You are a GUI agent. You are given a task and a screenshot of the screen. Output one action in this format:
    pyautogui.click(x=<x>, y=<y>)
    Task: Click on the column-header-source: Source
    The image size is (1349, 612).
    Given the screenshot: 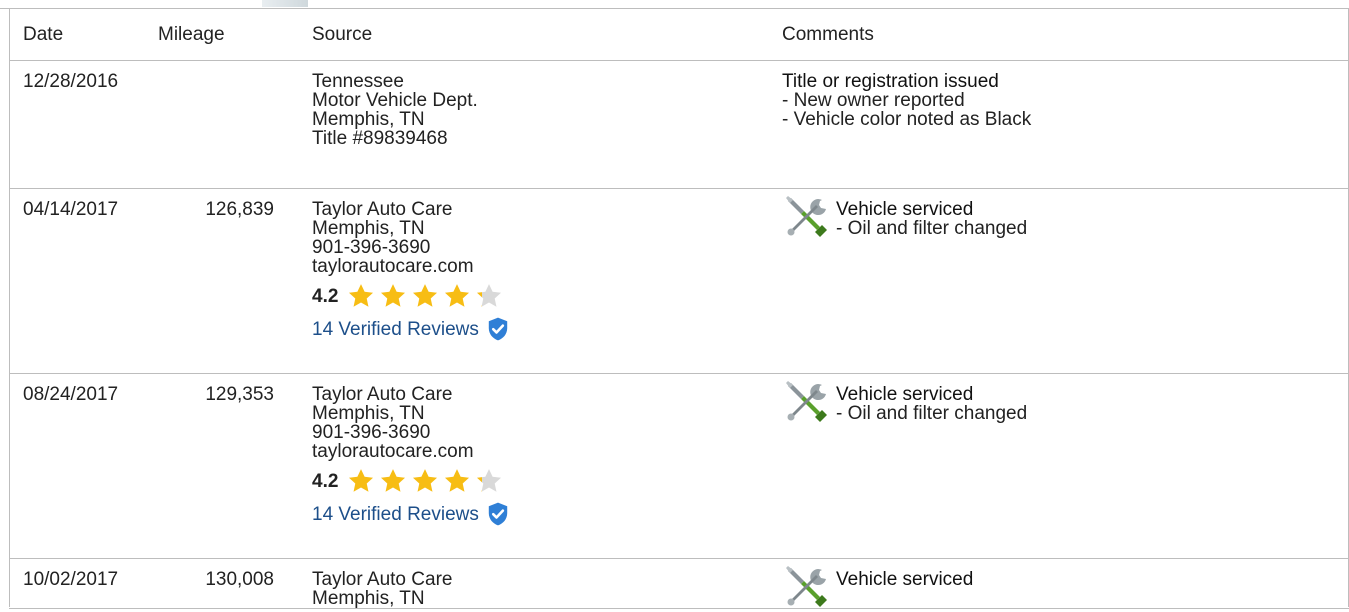 What is the action you would take?
    pyautogui.click(x=547, y=35)
    